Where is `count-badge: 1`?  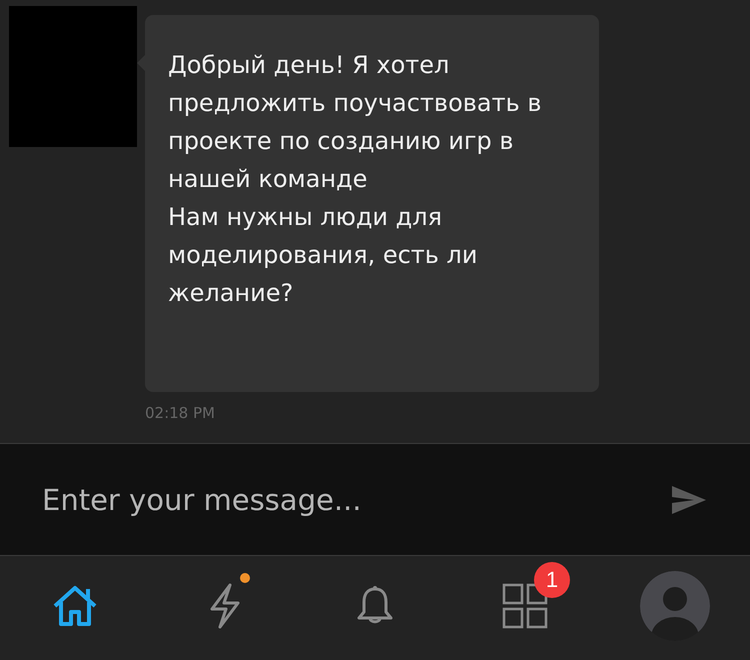
count-badge: 1 is located at coordinates (552, 580).